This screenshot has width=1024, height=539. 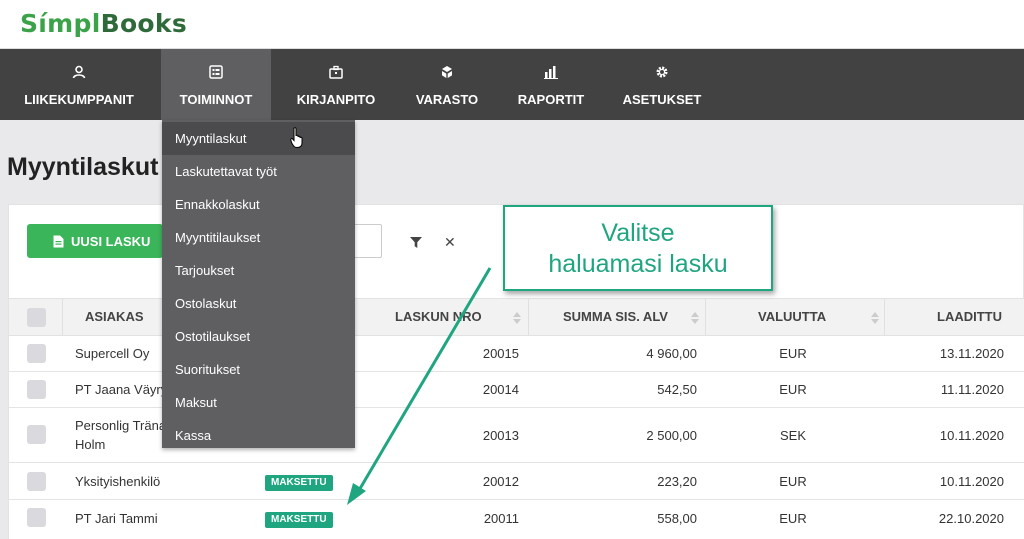 What do you see at coordinates (216, 72) in the screenshot?
I see `list-icon` at bounding box center [216, 72].